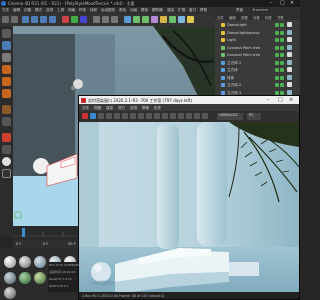 Image resolution: width=320 pixels, height=300 pixels. What do you see at coordinates (109, 108) in the screenshot?
I see `rv-menu-render: 渲染` at bounding box center [109, 108].